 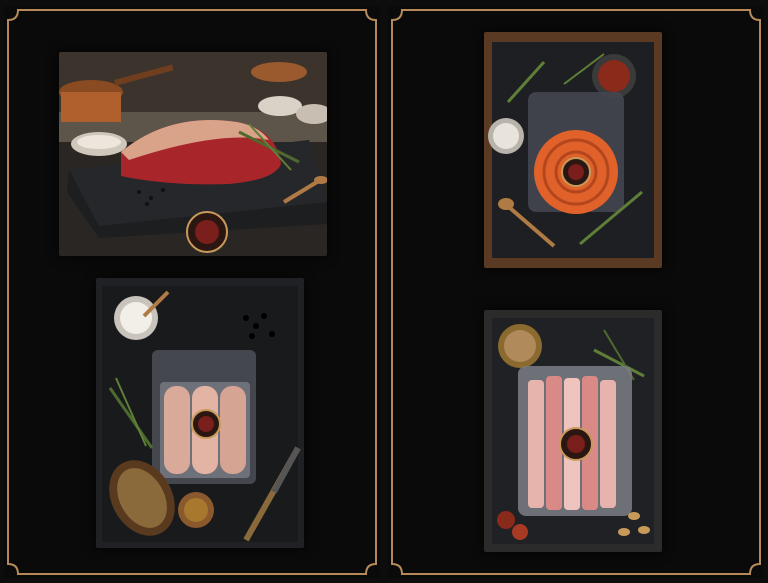 What do you see at coordinates (193, 154) in the screenshot?
I see `beef-steak-photo` at bounding box center [193, 154].